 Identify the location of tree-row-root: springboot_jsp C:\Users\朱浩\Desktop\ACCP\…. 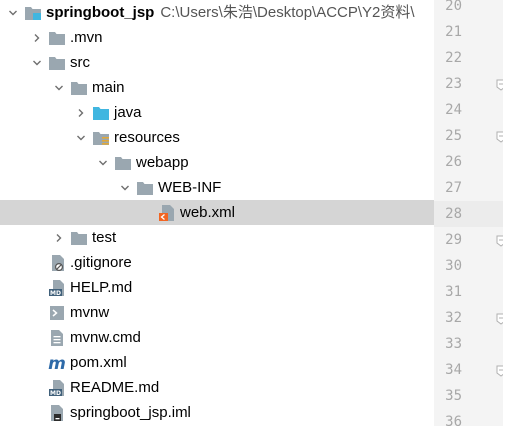
(217, 12).